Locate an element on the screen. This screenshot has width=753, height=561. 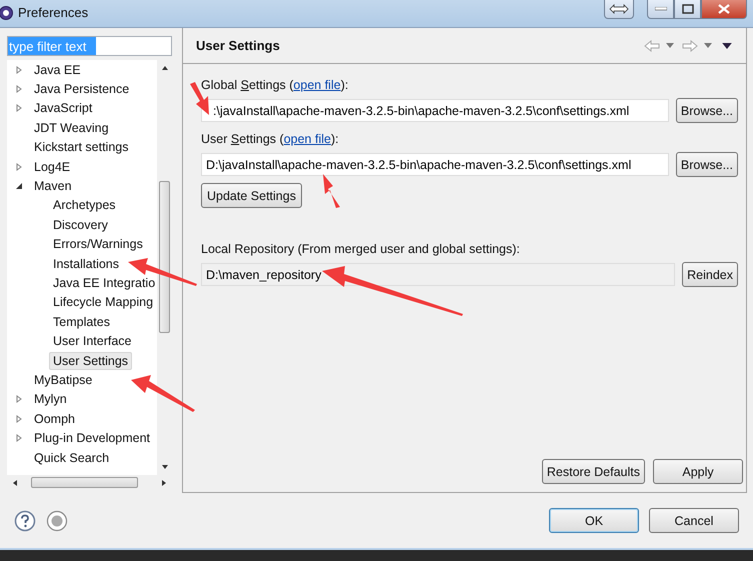
tree-item: Discovery is located at coordinates (80, 225).